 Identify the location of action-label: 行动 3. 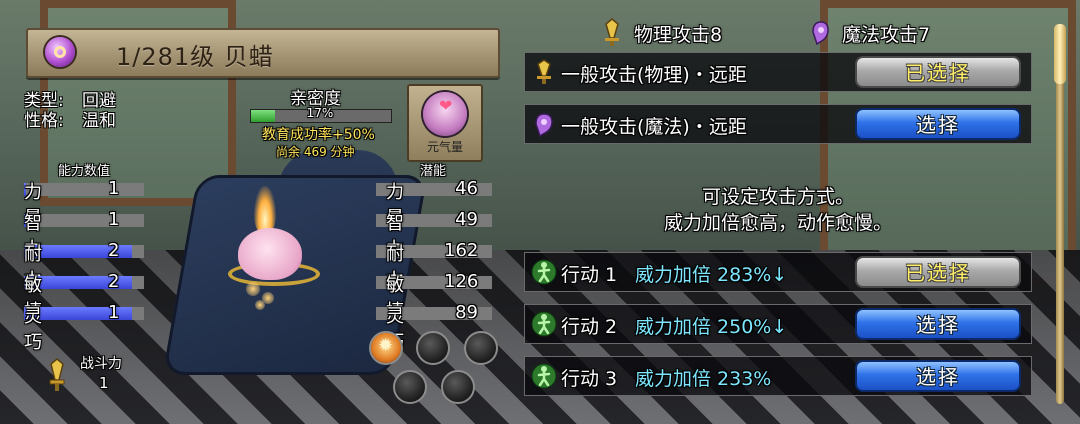
(589, 379).